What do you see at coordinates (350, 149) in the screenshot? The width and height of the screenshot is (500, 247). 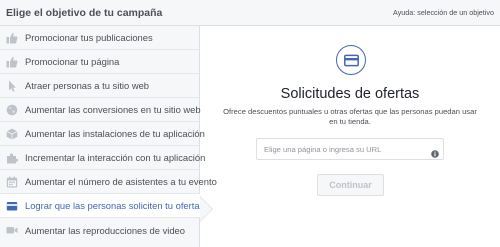 I see `page-url-input` at bounding box center [350, 149].